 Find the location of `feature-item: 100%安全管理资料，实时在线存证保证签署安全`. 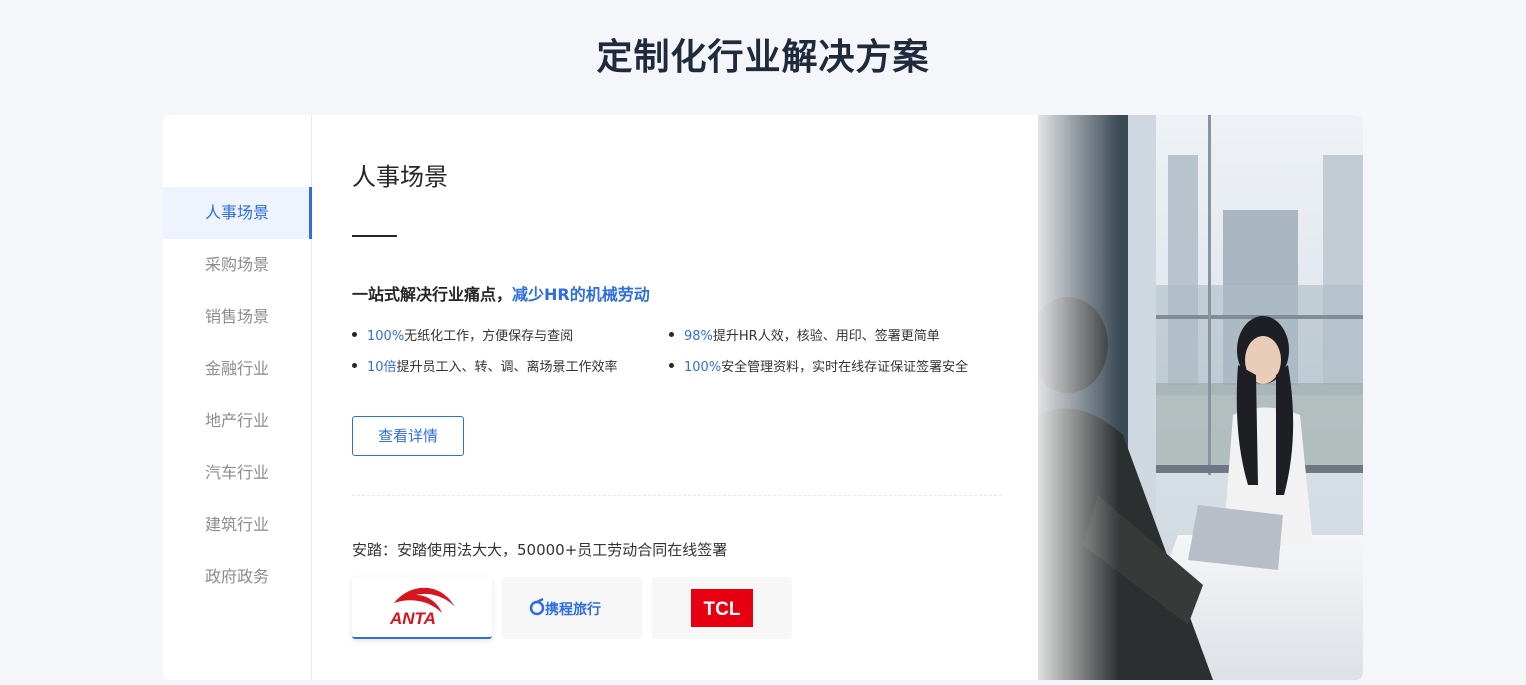

feature-item: 100%安全管理资料，实时在线存证保证签署安全 is located at coordinates (818, 365).